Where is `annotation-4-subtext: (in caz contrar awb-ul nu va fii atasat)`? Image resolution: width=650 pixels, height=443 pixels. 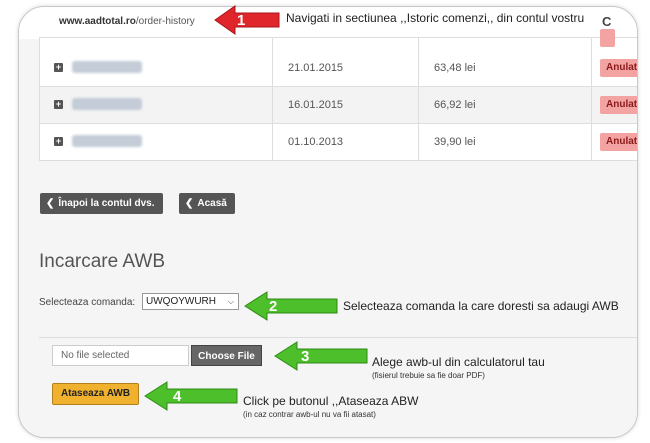
annotation-4-subtext: (in caz contrar awb-ul nu va fii atasat) is located at coordinates (309, 414).